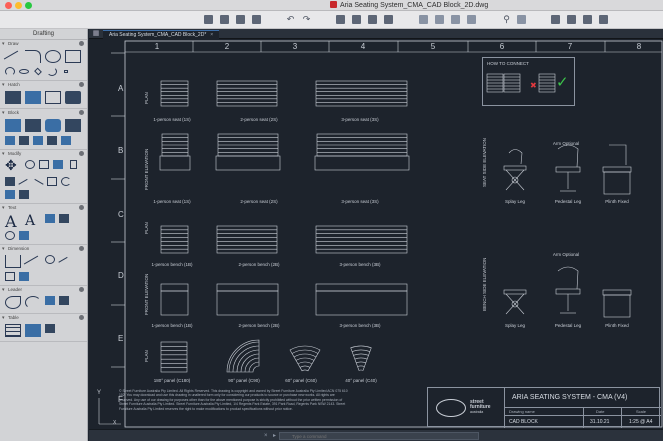 The image size is (663, 441). Describe the element at coordinates (38, 140) in the screenshot. I see `group-icon` at that location.